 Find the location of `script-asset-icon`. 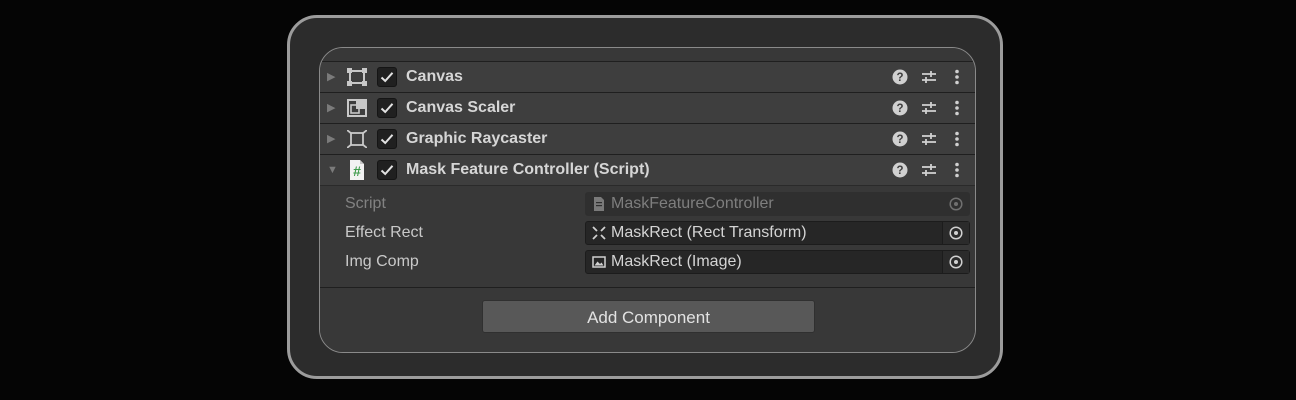

script-asset-icon is located at coordinates (599, 204).